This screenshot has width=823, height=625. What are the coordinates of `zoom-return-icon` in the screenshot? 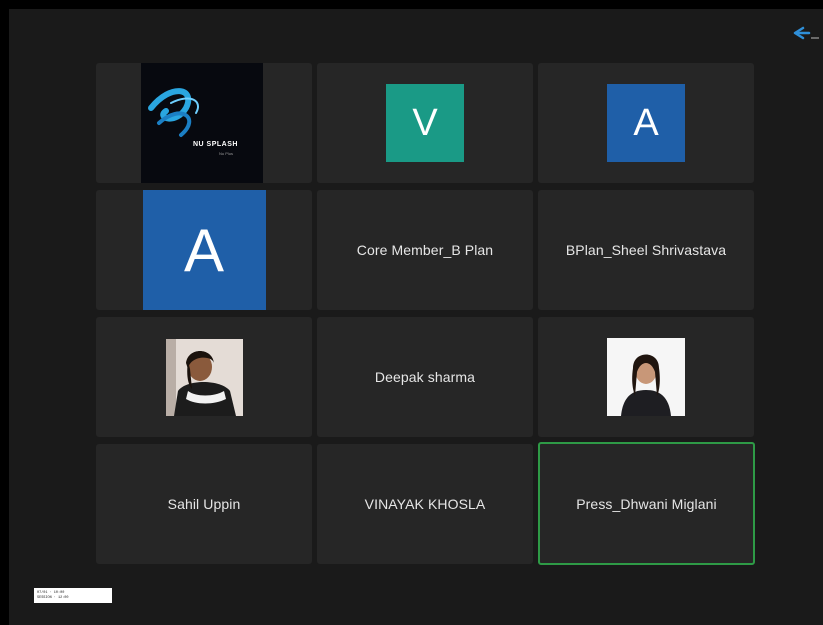 It's located at (806, 34).